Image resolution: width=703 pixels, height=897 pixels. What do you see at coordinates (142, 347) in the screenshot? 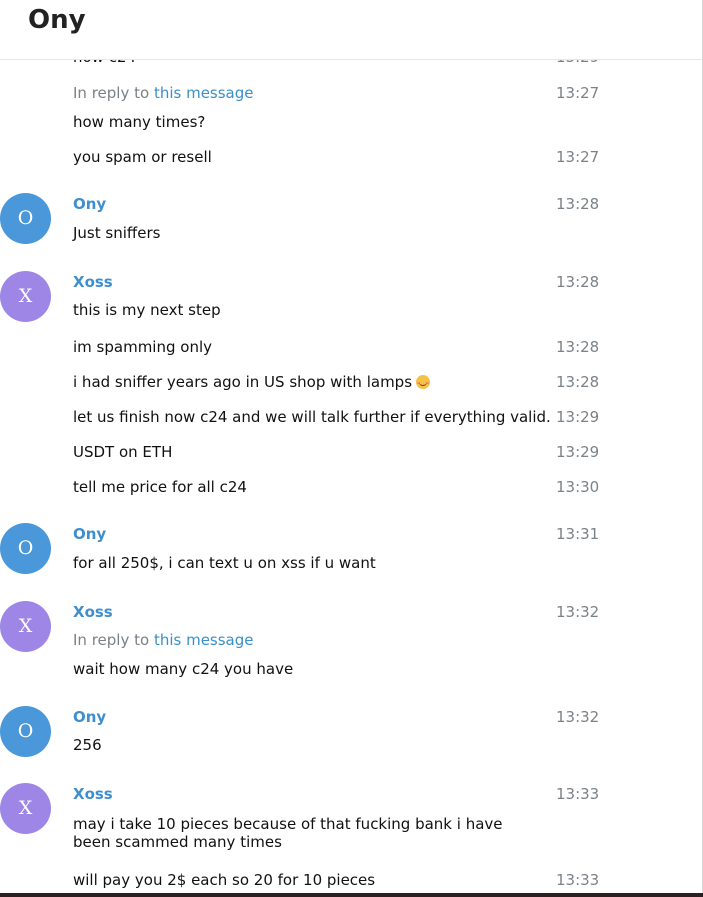
I see `message-text: im spamming only` at bounding box center [142, 347].